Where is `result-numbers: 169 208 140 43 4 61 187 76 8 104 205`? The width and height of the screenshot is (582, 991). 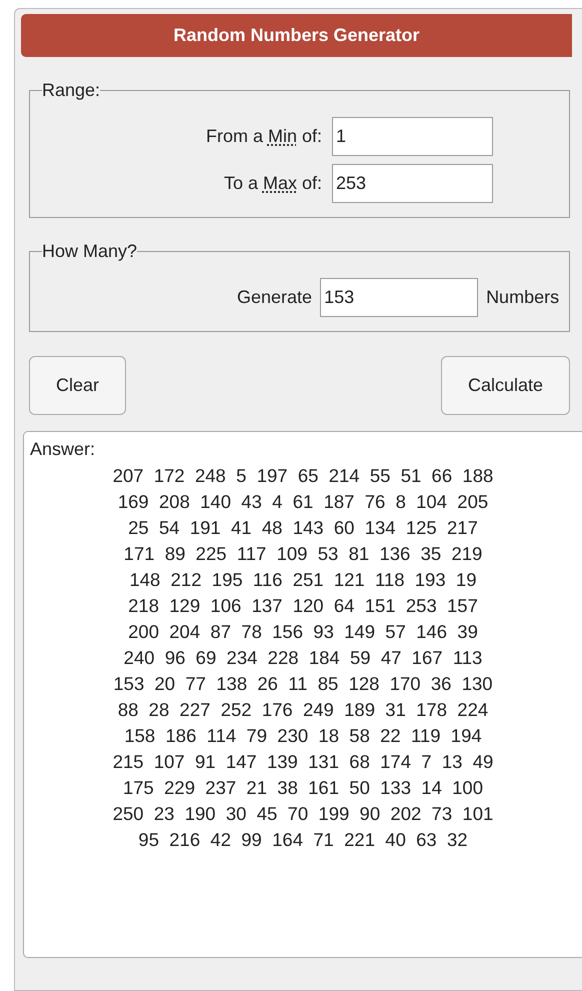
result-numbers: 169 208 140 43 4 61 187 76 8 104 205 is located at coordinates (303, 502).